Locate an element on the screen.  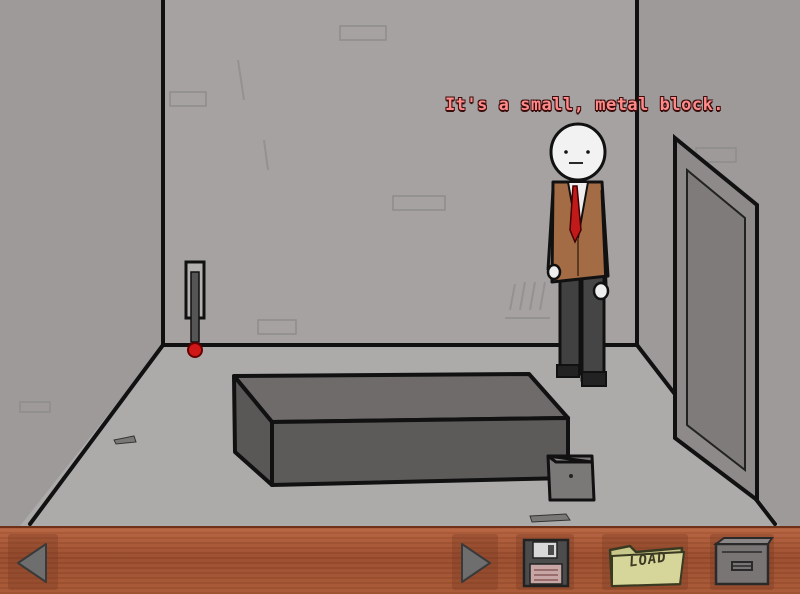
back-button is located at coordinates (33, 562).